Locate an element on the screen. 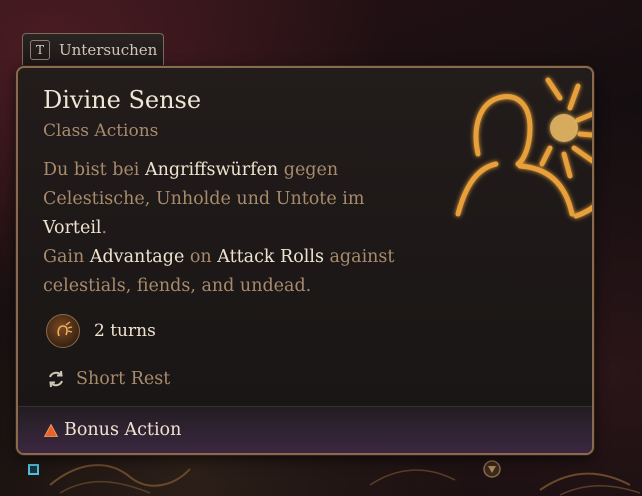 The width and height of the screenshot is (642, 496). recharge-row: Short Rest is located at coordinates (108, 379).